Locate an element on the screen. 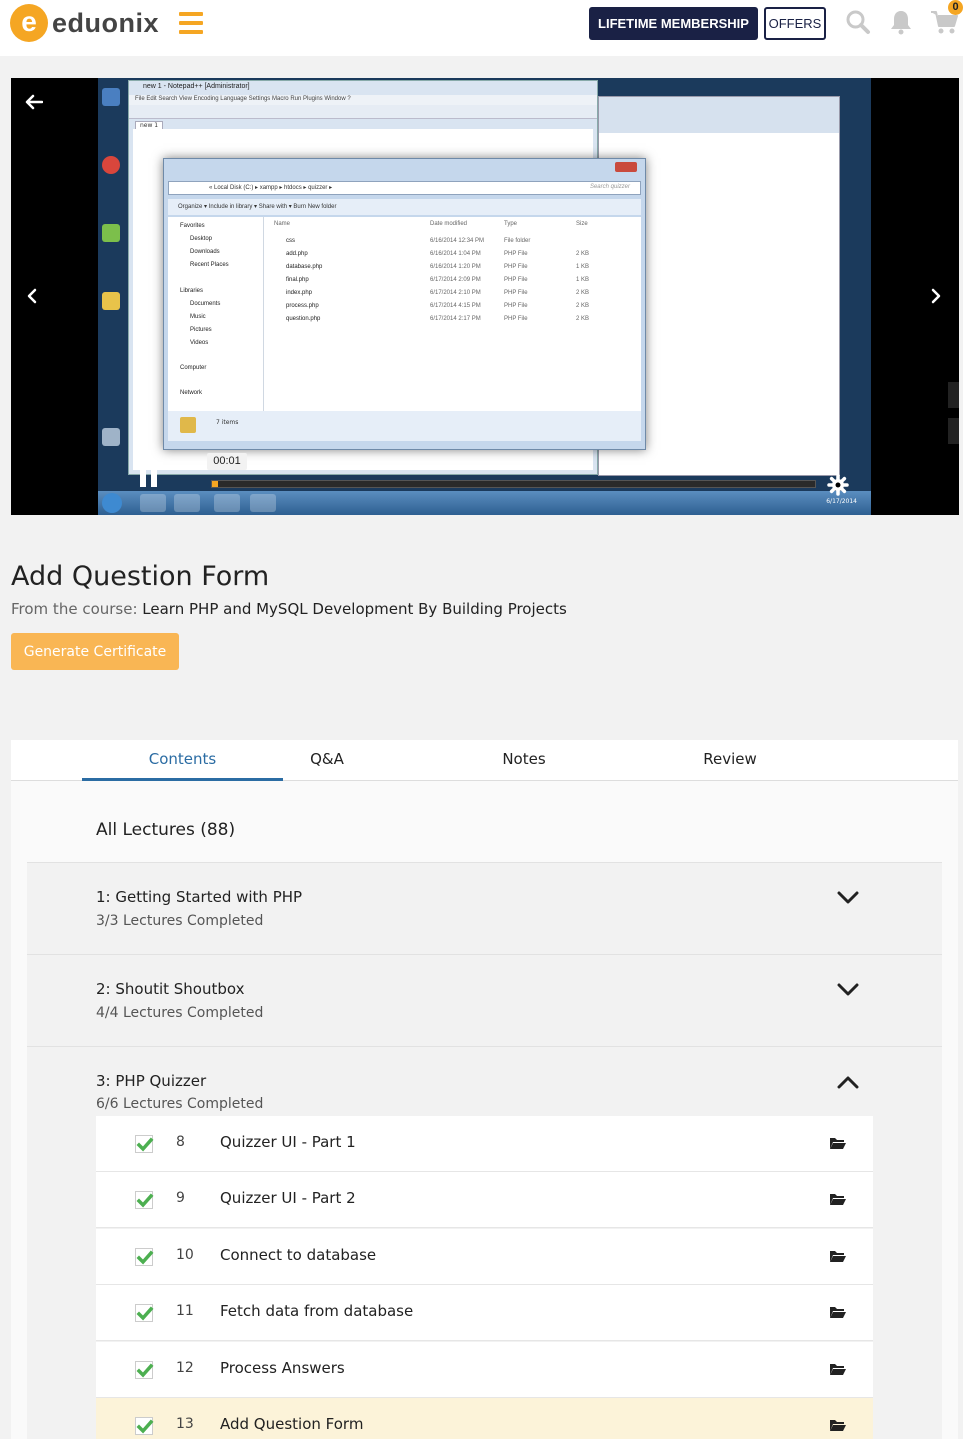 This screenshot has width=963, height=1439. tab-notes: Notes is located at coordinates (524, 760).